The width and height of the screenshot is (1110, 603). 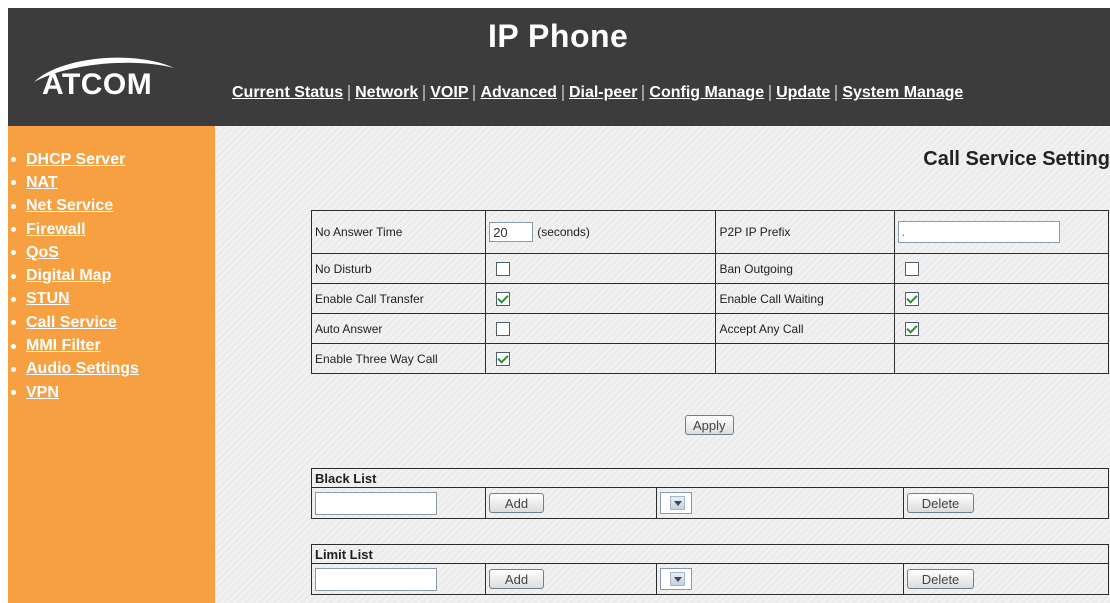 I want to click on sidebar-item-firewall: Firewall, so click(x=74, y=229).